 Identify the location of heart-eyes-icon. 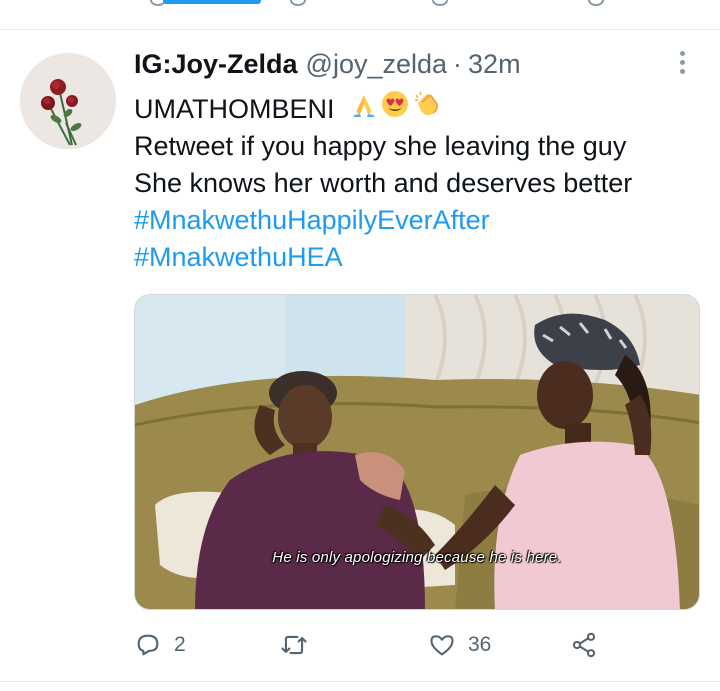
(395, 104).